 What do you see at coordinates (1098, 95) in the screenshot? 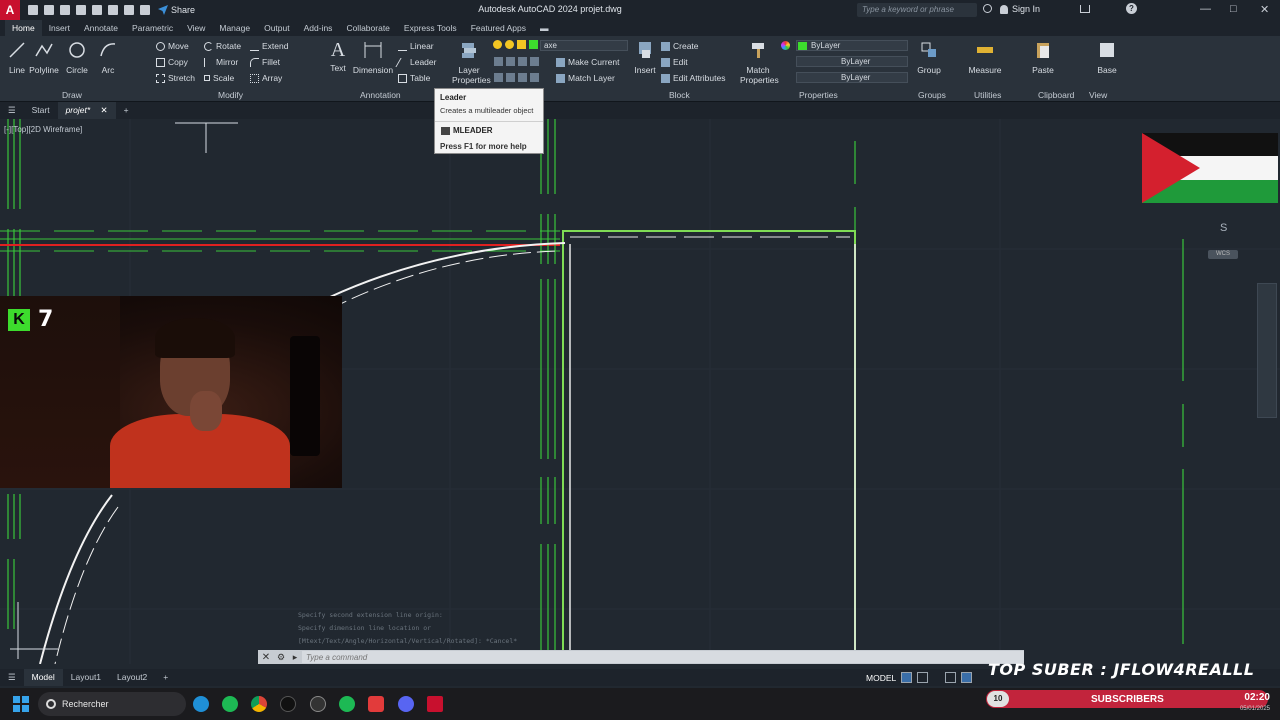
I see `panel-title-view: View` at bounding box center [1098, 95].